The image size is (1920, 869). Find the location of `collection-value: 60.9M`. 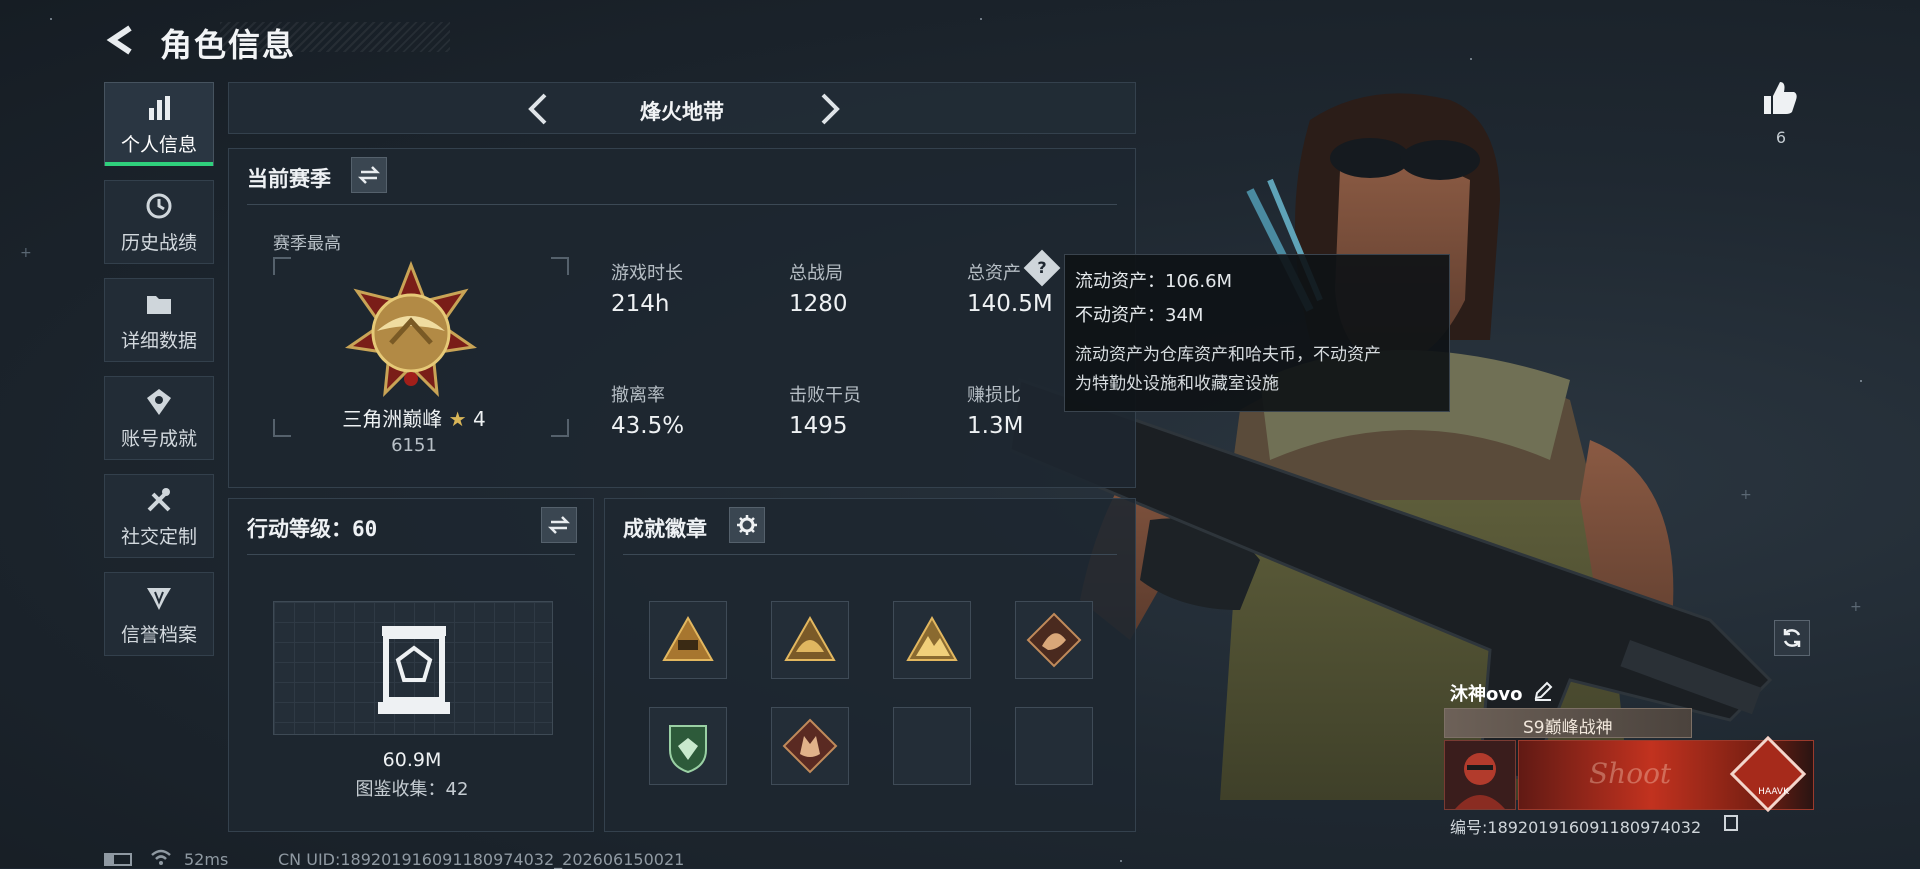

collection-value: 60.9M is located at coordinates (412, 760).